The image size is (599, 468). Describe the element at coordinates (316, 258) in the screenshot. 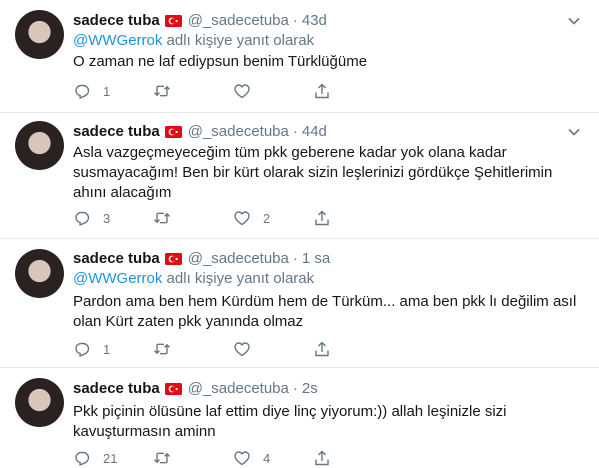

I see `timestamp: 1 sa` at that location.